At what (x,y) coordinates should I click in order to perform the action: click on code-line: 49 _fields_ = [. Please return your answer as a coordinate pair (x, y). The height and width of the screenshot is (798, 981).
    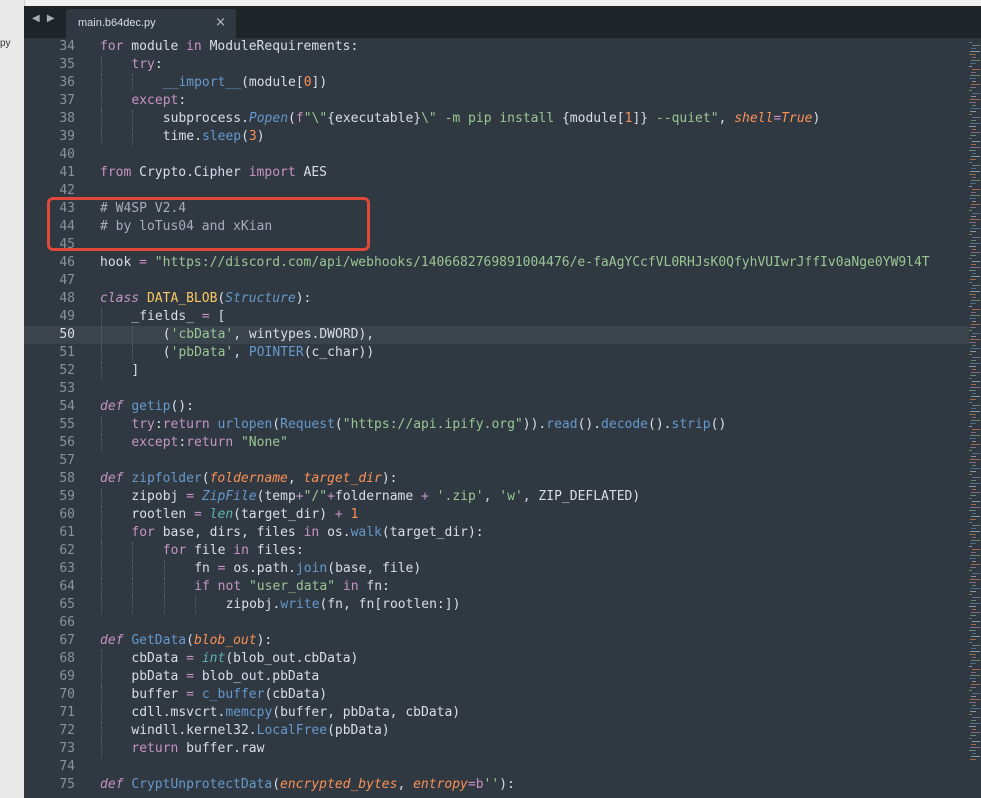
    Looking at the image, I should click on (496, 317).